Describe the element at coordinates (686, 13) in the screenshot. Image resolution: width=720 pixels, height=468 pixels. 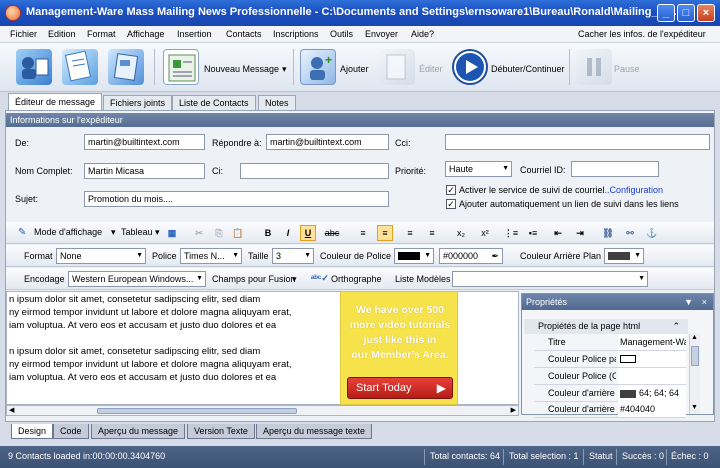
I see `maximize-button: □` at that location.